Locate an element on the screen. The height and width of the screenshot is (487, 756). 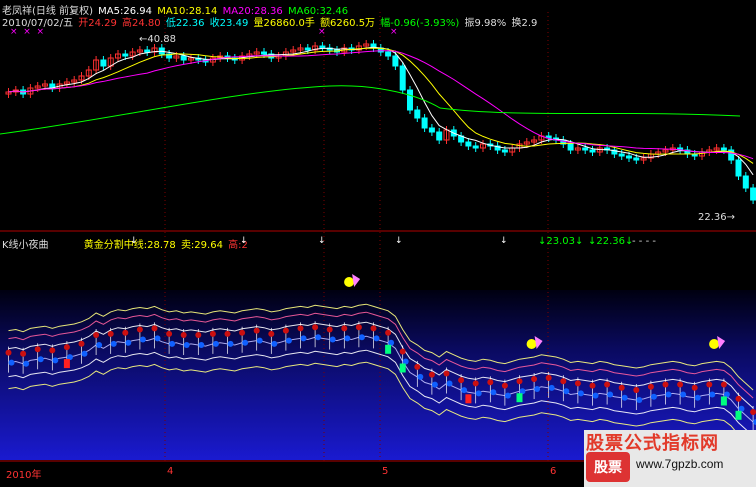
ma60-line is located at coordinates (370, 110).